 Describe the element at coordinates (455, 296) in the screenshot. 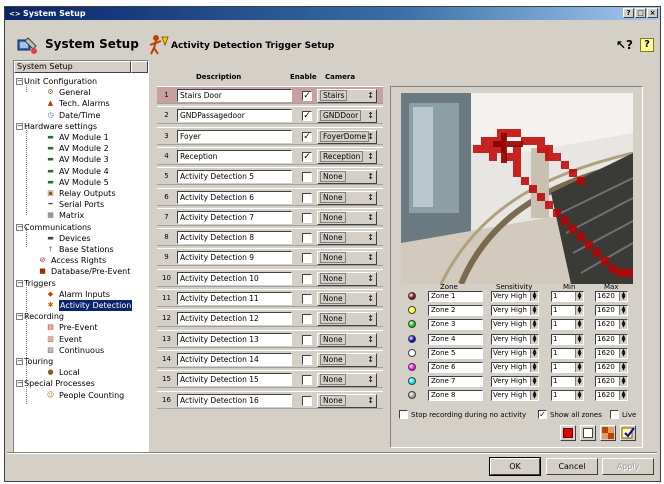

I see `zone-name-field: Zone 1` at that location.